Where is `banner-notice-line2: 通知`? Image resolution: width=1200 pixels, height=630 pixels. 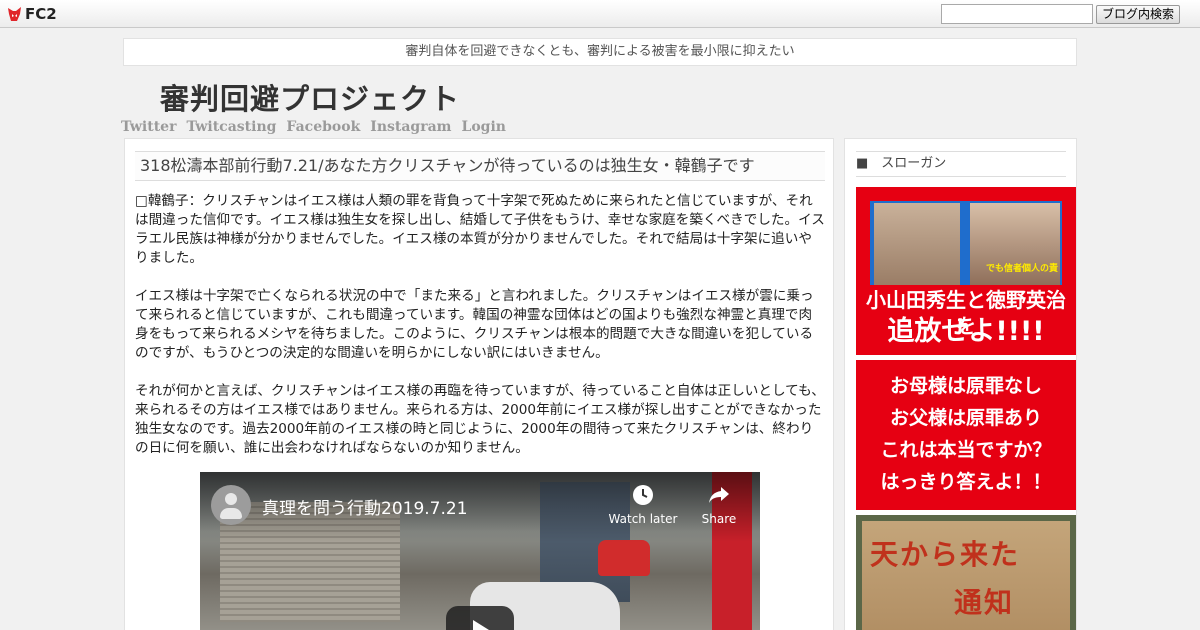
banner-notice-line2: 通知 is located at coordinates (984, 602).